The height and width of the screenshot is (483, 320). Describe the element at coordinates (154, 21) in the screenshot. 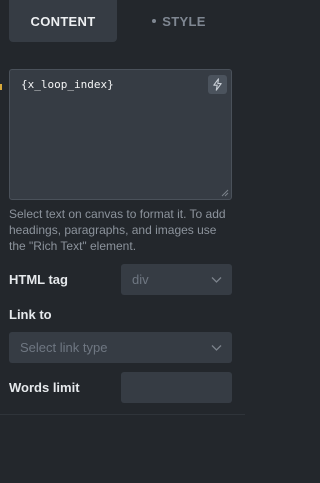

I see `style-indicator-dot-icon` at that location.